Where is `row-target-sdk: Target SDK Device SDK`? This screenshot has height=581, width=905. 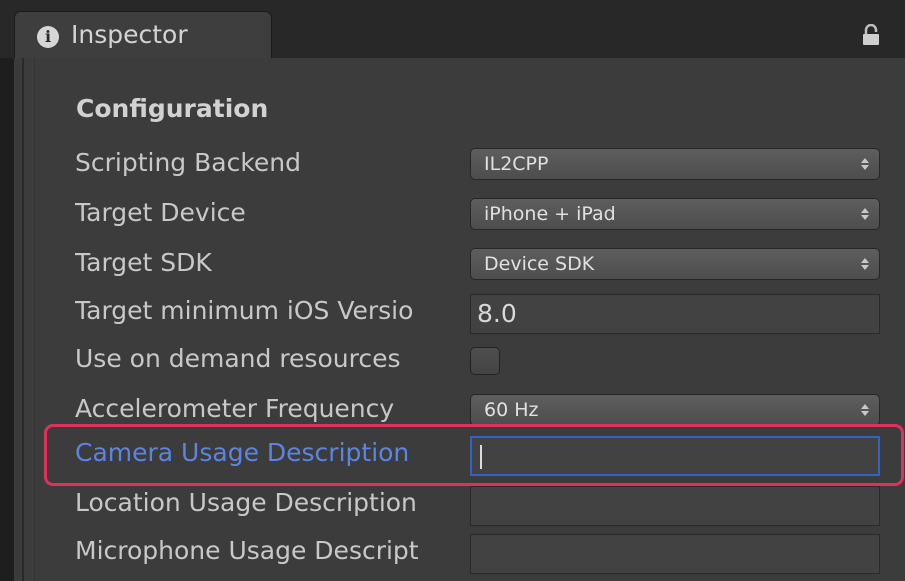 row-target-sdk: Target SDK Device SDK is located at coordinates (459, 263).